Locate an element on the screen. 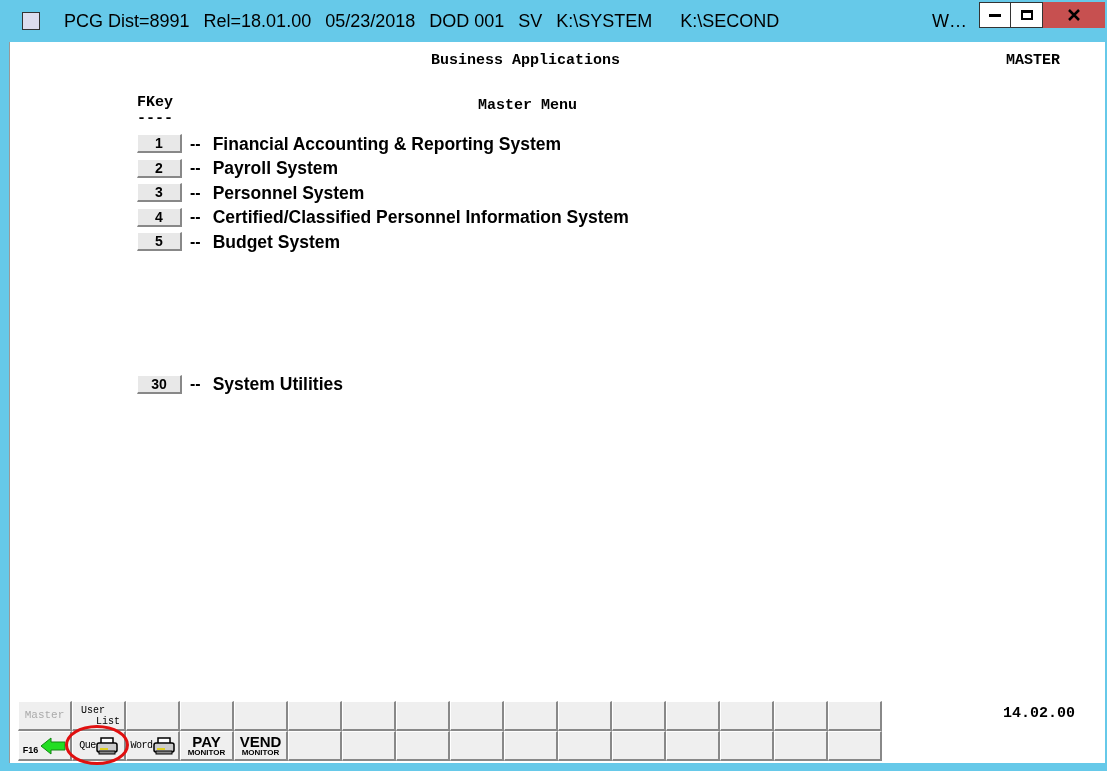 The image size is (1107, 771). monitor-button: PAY MONITOR is located at coordinates (207, 746).